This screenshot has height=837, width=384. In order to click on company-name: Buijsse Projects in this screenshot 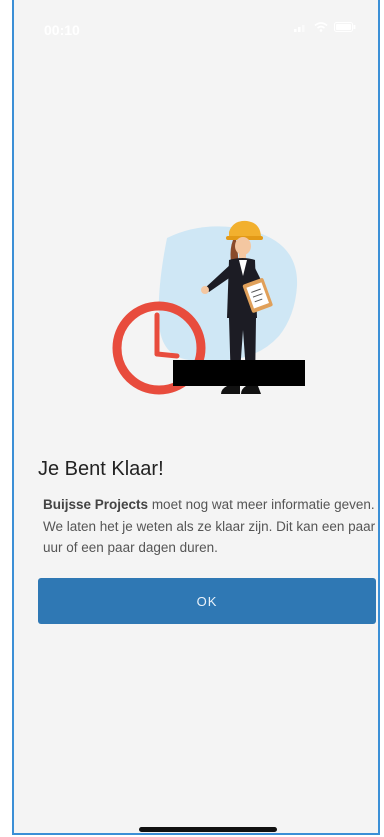, I will do `click(96, 504)`.